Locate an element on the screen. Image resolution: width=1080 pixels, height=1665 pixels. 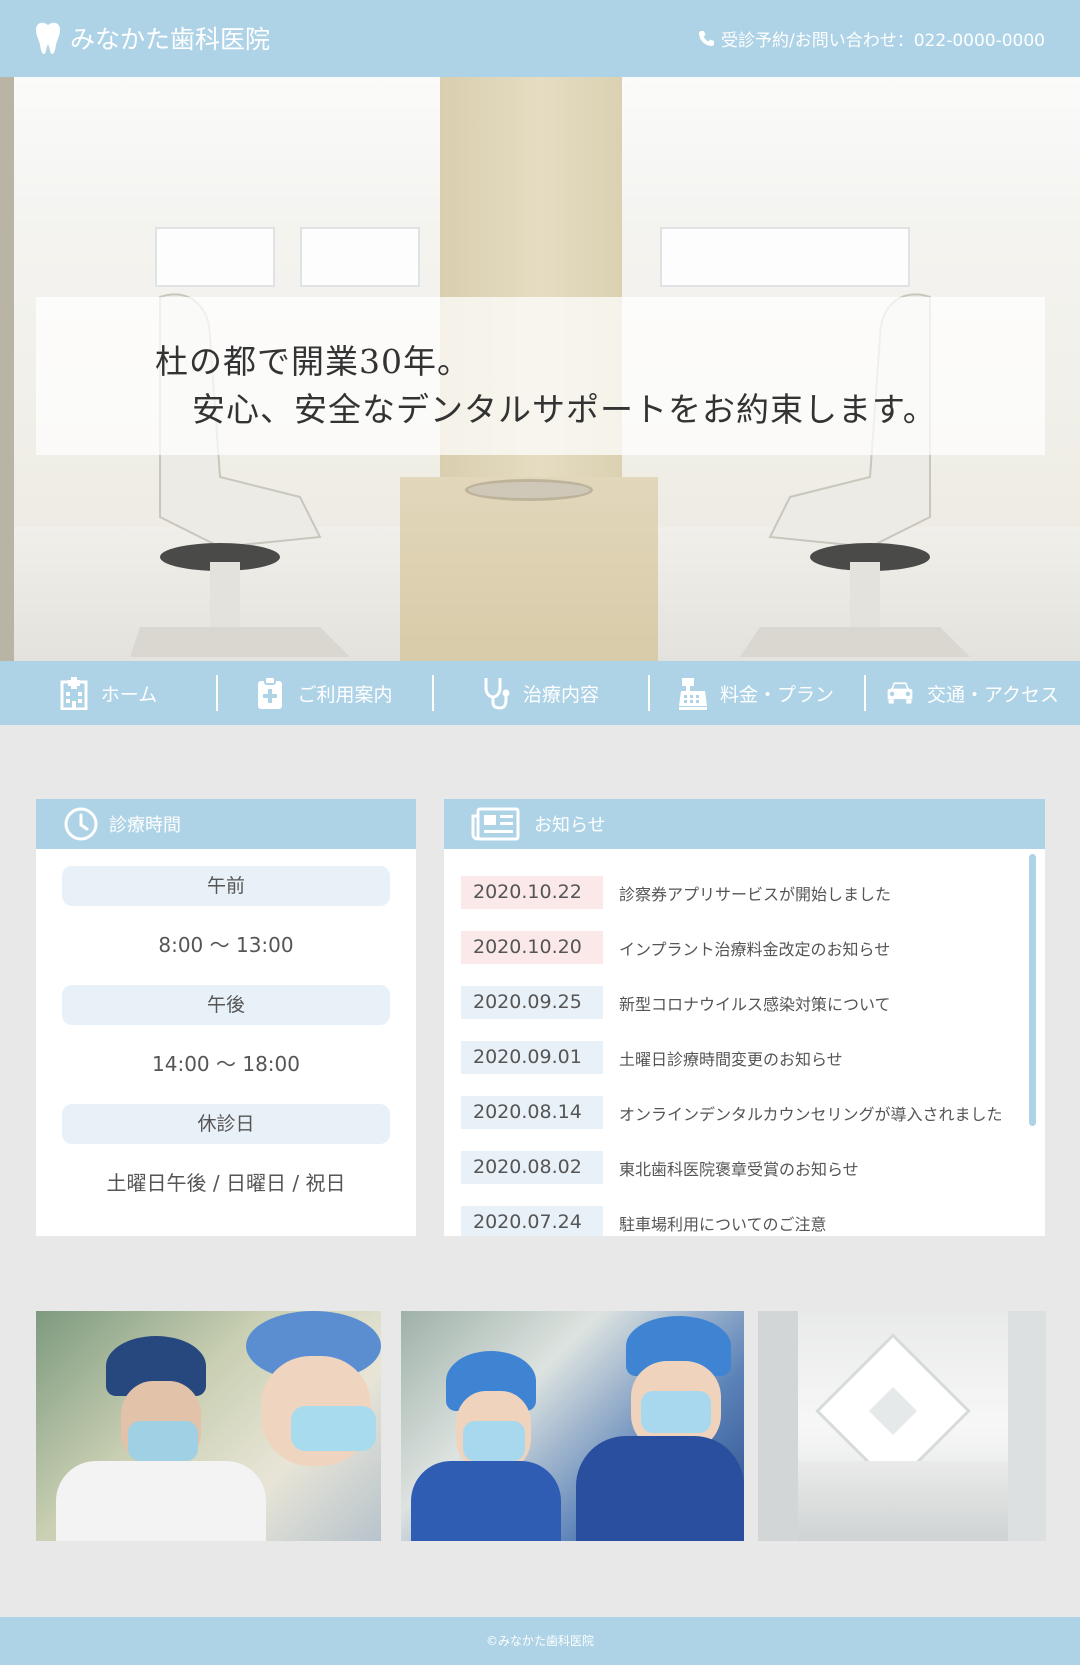
clipboard-icon is located at coordinates (270, 692).